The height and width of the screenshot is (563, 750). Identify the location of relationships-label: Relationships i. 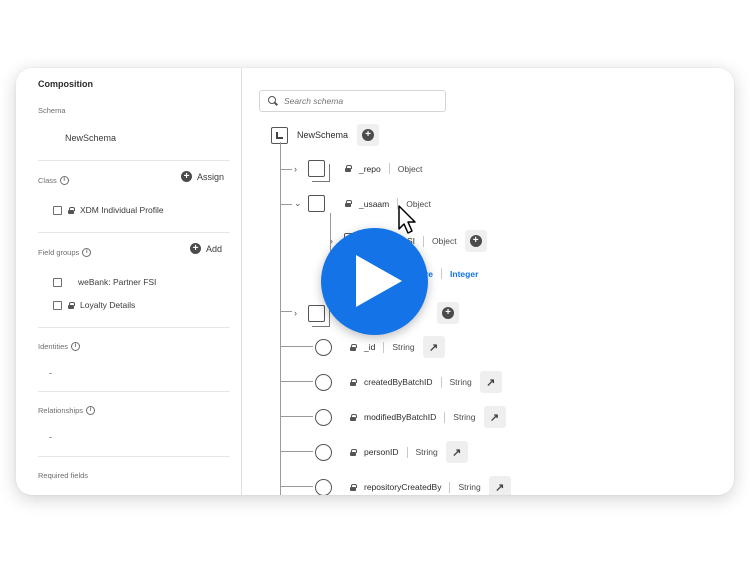
(67, 410).